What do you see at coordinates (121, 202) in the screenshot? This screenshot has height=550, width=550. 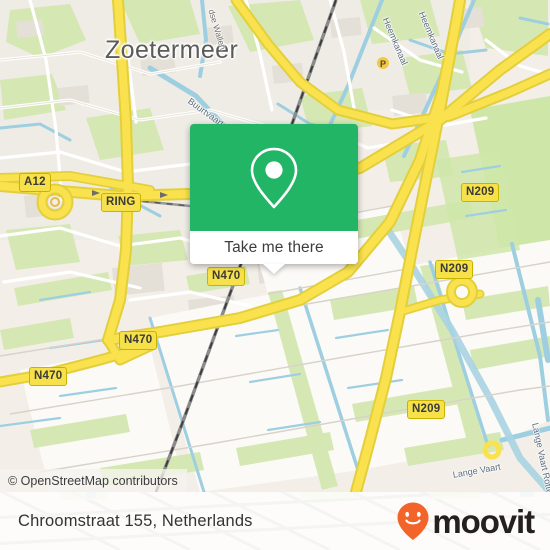 I see `road-shield-ring: RING` at bounding box center [121, 202].